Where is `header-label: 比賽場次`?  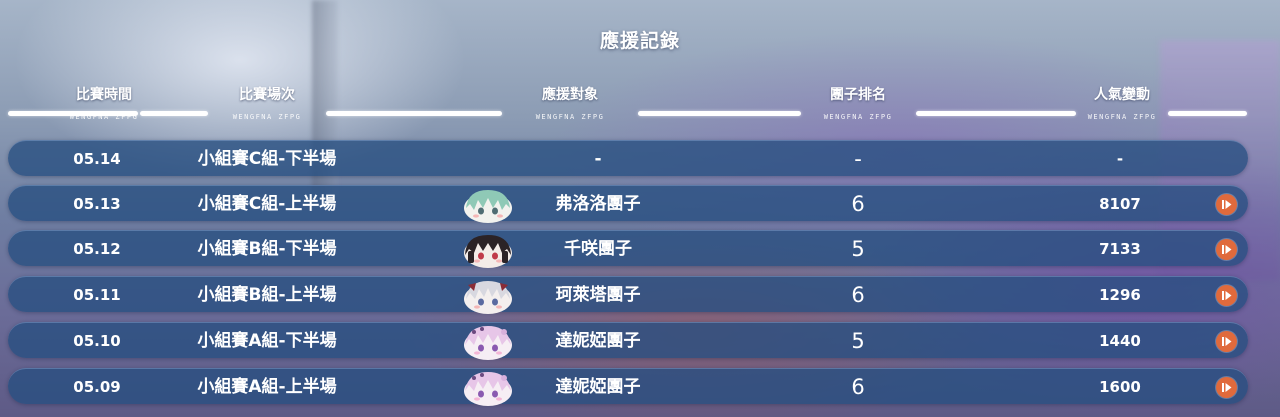
header-label: 比賽場次 is located at coordinates (266, 95).